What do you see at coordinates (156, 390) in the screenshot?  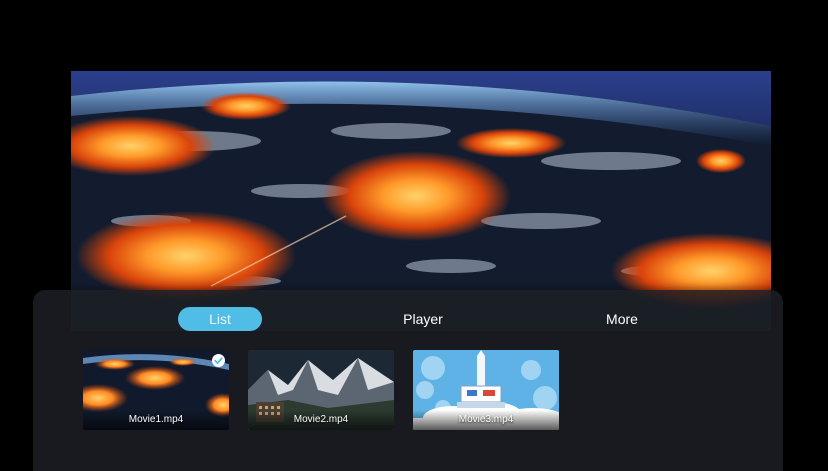 I see `video-thumbnail-movie1: Movie1.mp4` at bounding box center [156, 390].